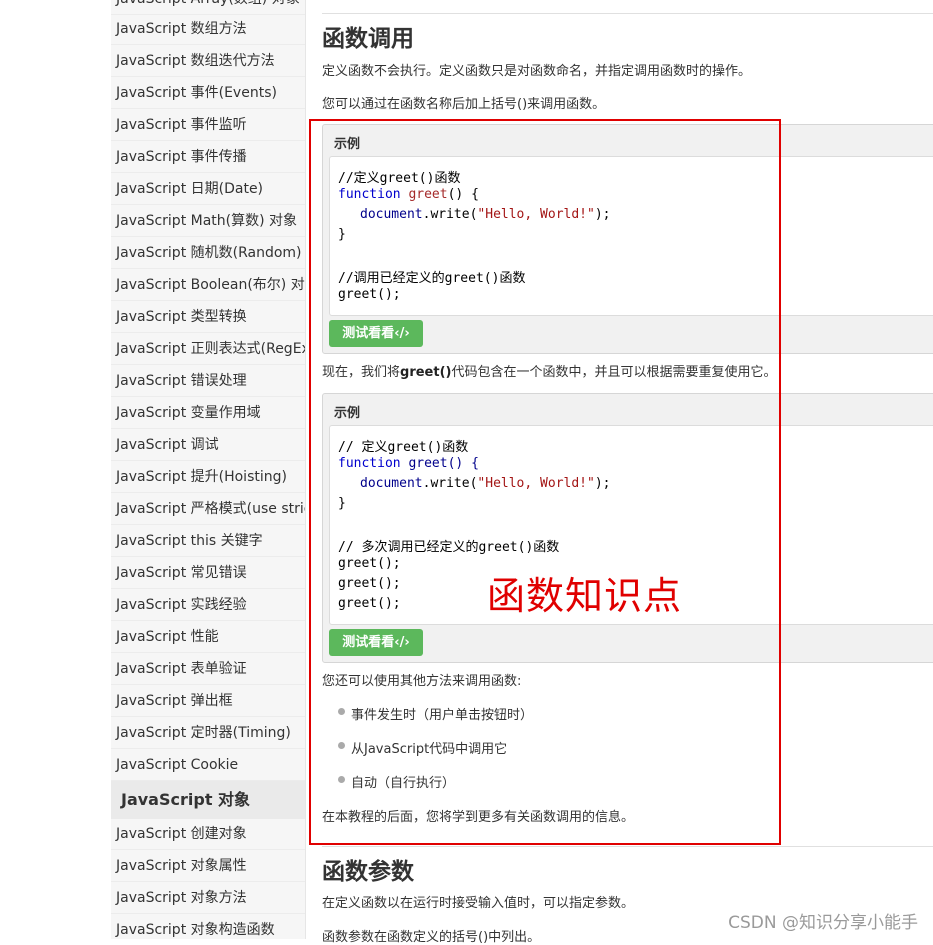 This screenshot has height=945, width=933. Describe the element at coordinates (208, 800) in the screenshot. I see `sidebar-section-heading: JavaScript 对象` at that location.